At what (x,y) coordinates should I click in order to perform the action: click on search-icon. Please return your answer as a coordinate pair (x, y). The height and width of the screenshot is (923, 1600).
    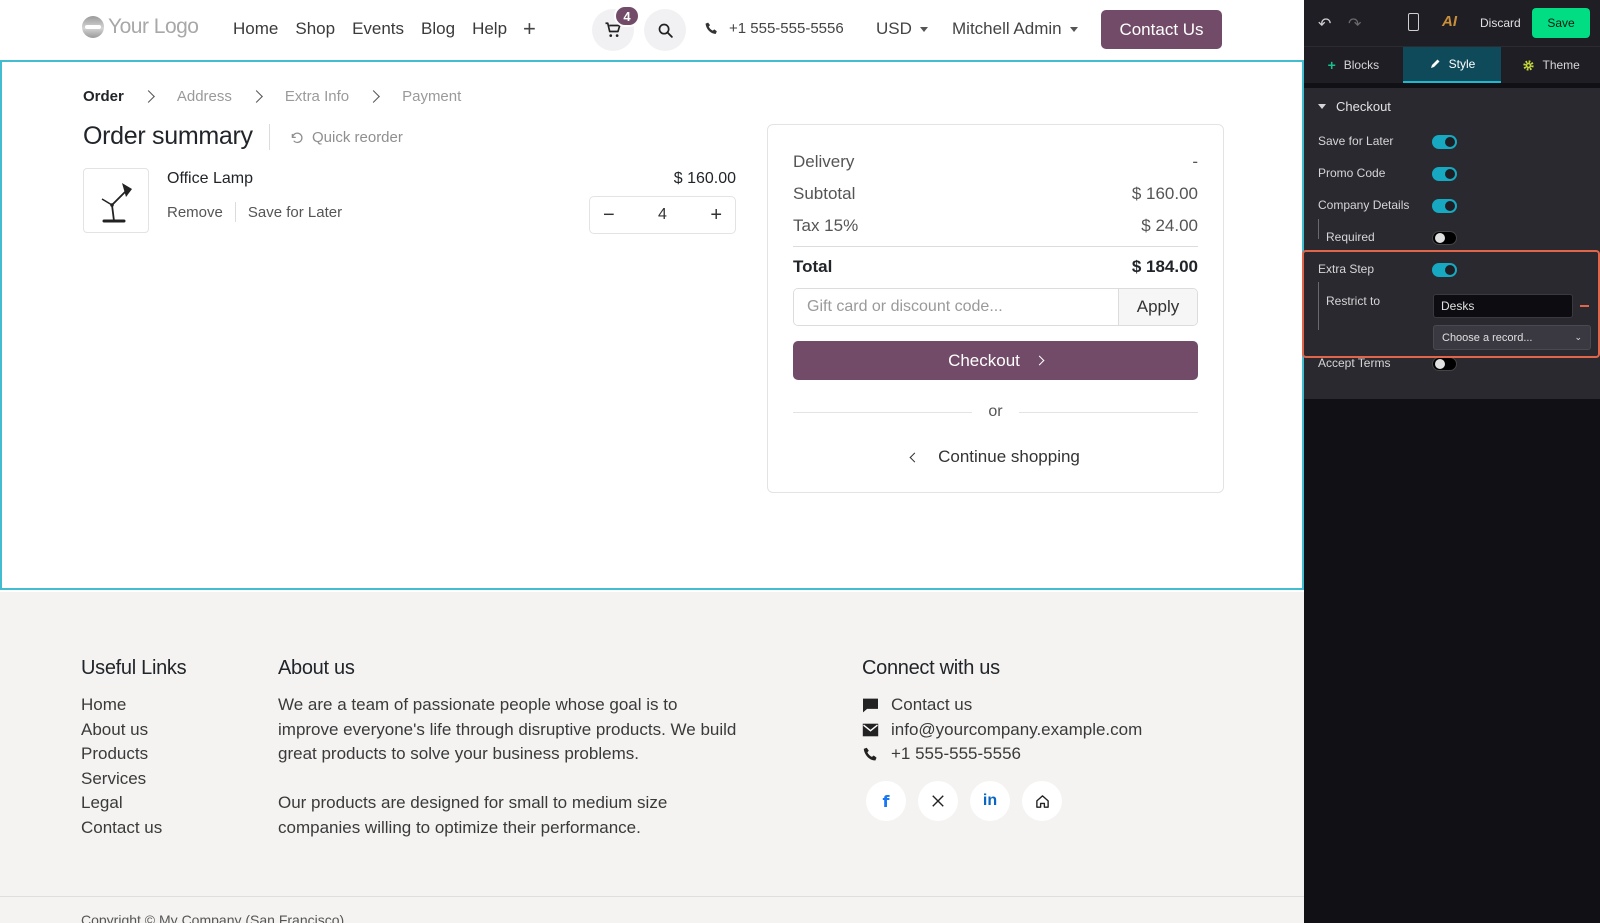
    Looking at the image, I should click on (665, 30).